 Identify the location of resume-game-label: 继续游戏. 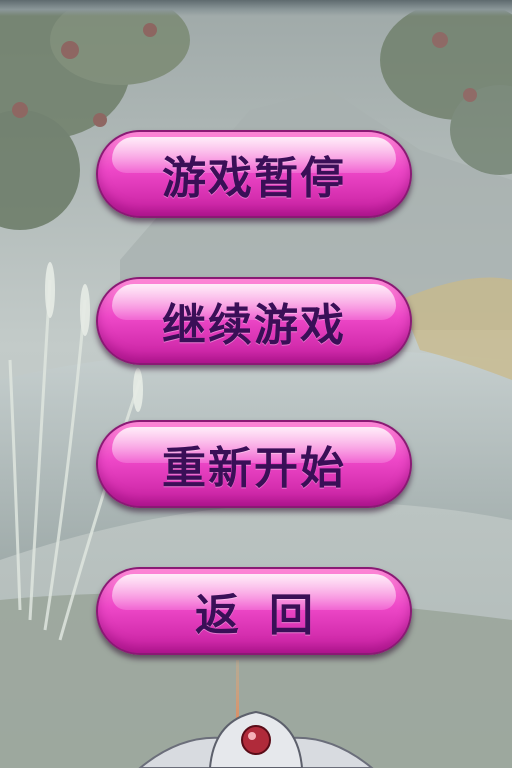
(254, 325).